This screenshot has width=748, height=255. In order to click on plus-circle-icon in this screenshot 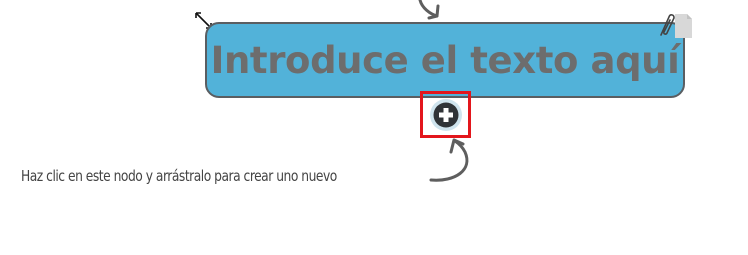, I will do `click(445, 114)`.